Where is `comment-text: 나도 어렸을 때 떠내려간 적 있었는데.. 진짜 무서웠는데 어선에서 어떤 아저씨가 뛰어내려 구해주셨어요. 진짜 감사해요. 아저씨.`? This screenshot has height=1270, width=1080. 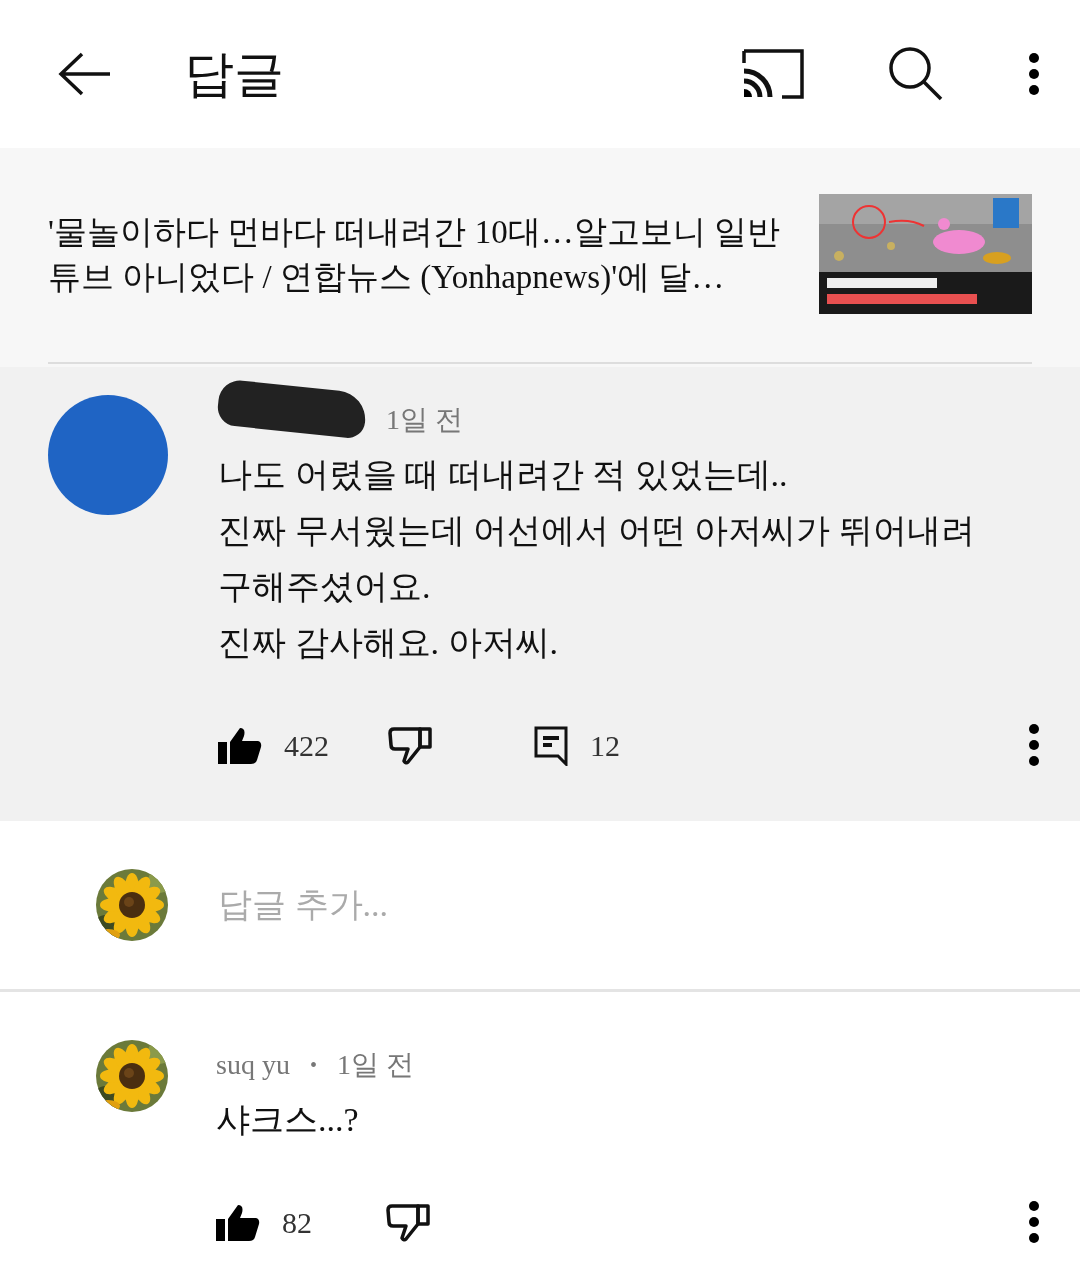 comment-text: 나도 어렸을 때 떠내려간 적 있었는데.. 진짜 무서웠는데 어선에서 어떤 아저씨가 뛰어내려 구해주셨어요. 진짜 감사해요. 아저씨. is located at coordinates (597, 559).